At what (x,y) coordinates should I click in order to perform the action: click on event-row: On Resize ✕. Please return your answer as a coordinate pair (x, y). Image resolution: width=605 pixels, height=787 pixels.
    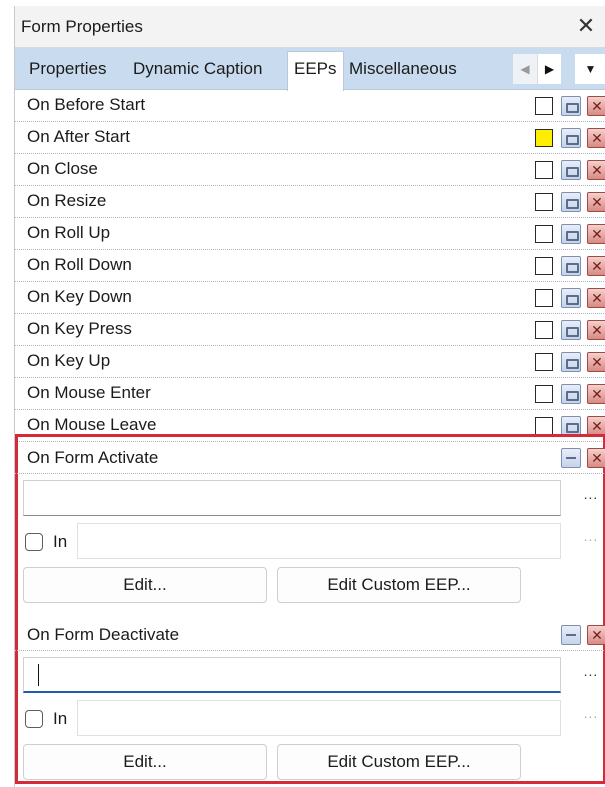
    Looking at the image, I should click on (310, 202).